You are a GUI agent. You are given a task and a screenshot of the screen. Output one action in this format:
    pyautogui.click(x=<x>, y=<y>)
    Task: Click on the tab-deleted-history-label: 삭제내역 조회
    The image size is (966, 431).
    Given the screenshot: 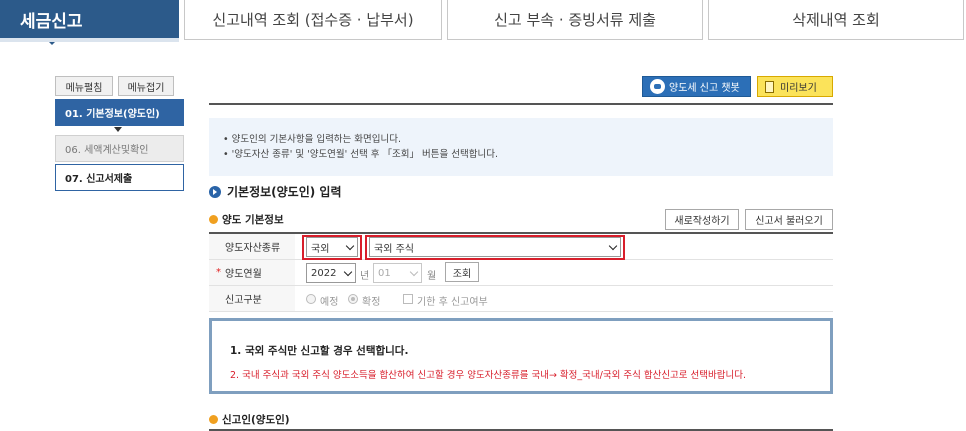 What is the action you would take?
    pyautogui.click(x=836, y=20)
    